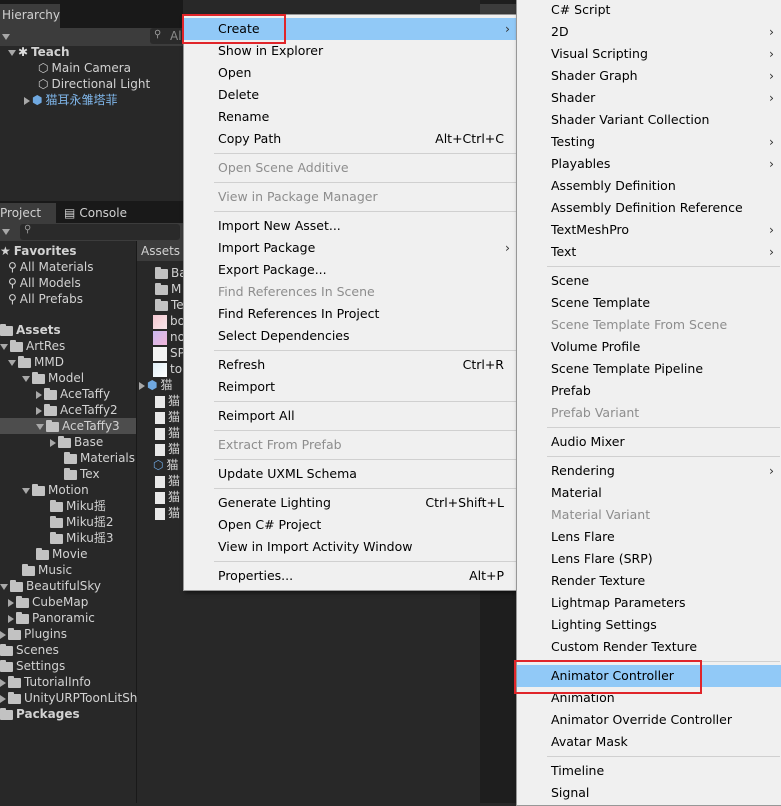 The width and height of the screenshot is (781, 806). Describe the element at coordinates (82, 522) in the screenshot. I see `folder-item: Miku摇2` at that location.